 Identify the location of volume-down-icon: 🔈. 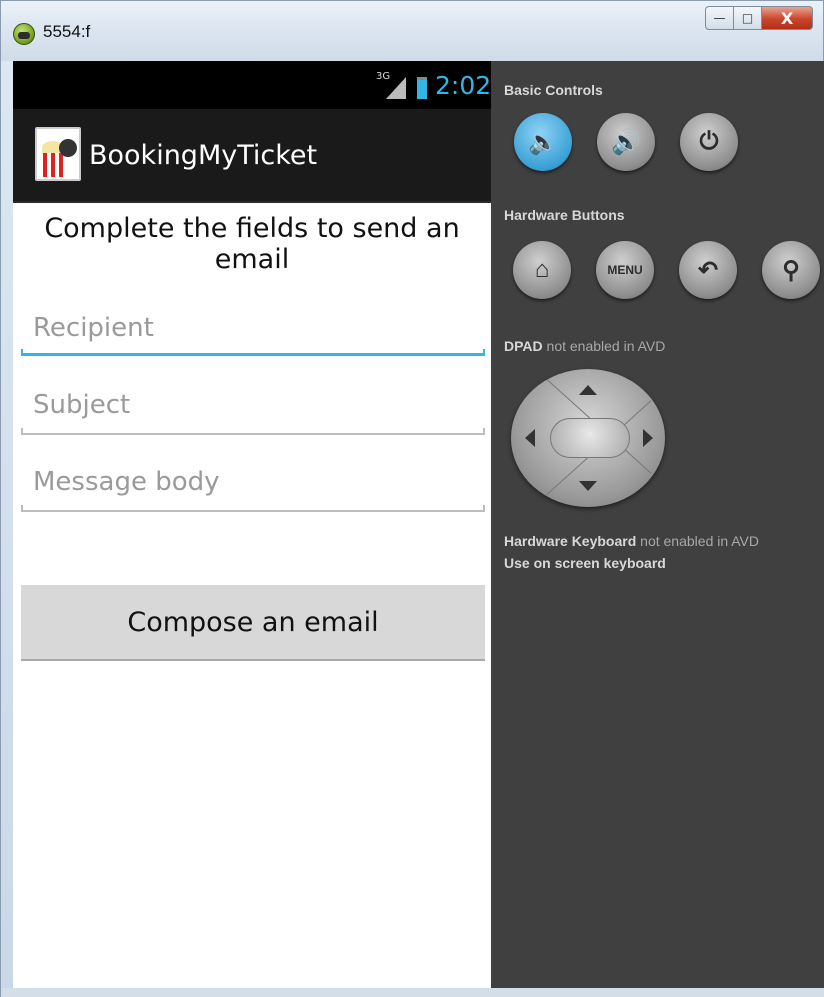
(543, 142).